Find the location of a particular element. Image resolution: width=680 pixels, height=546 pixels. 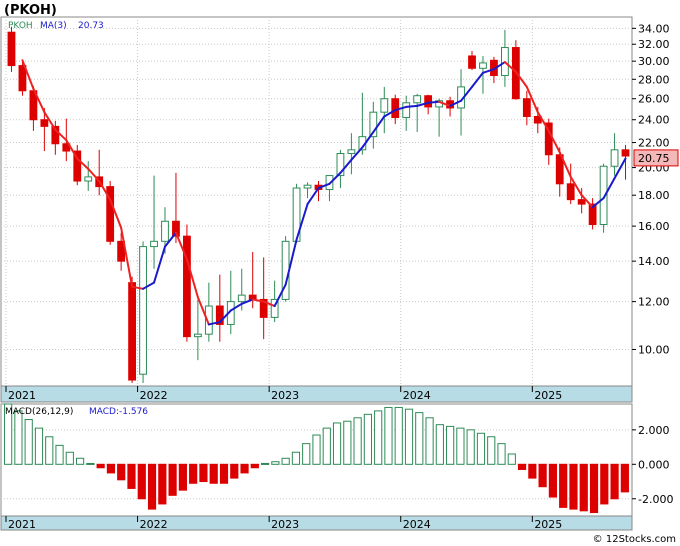

price-x-label: 2021 is located at coordinates (22, 395).